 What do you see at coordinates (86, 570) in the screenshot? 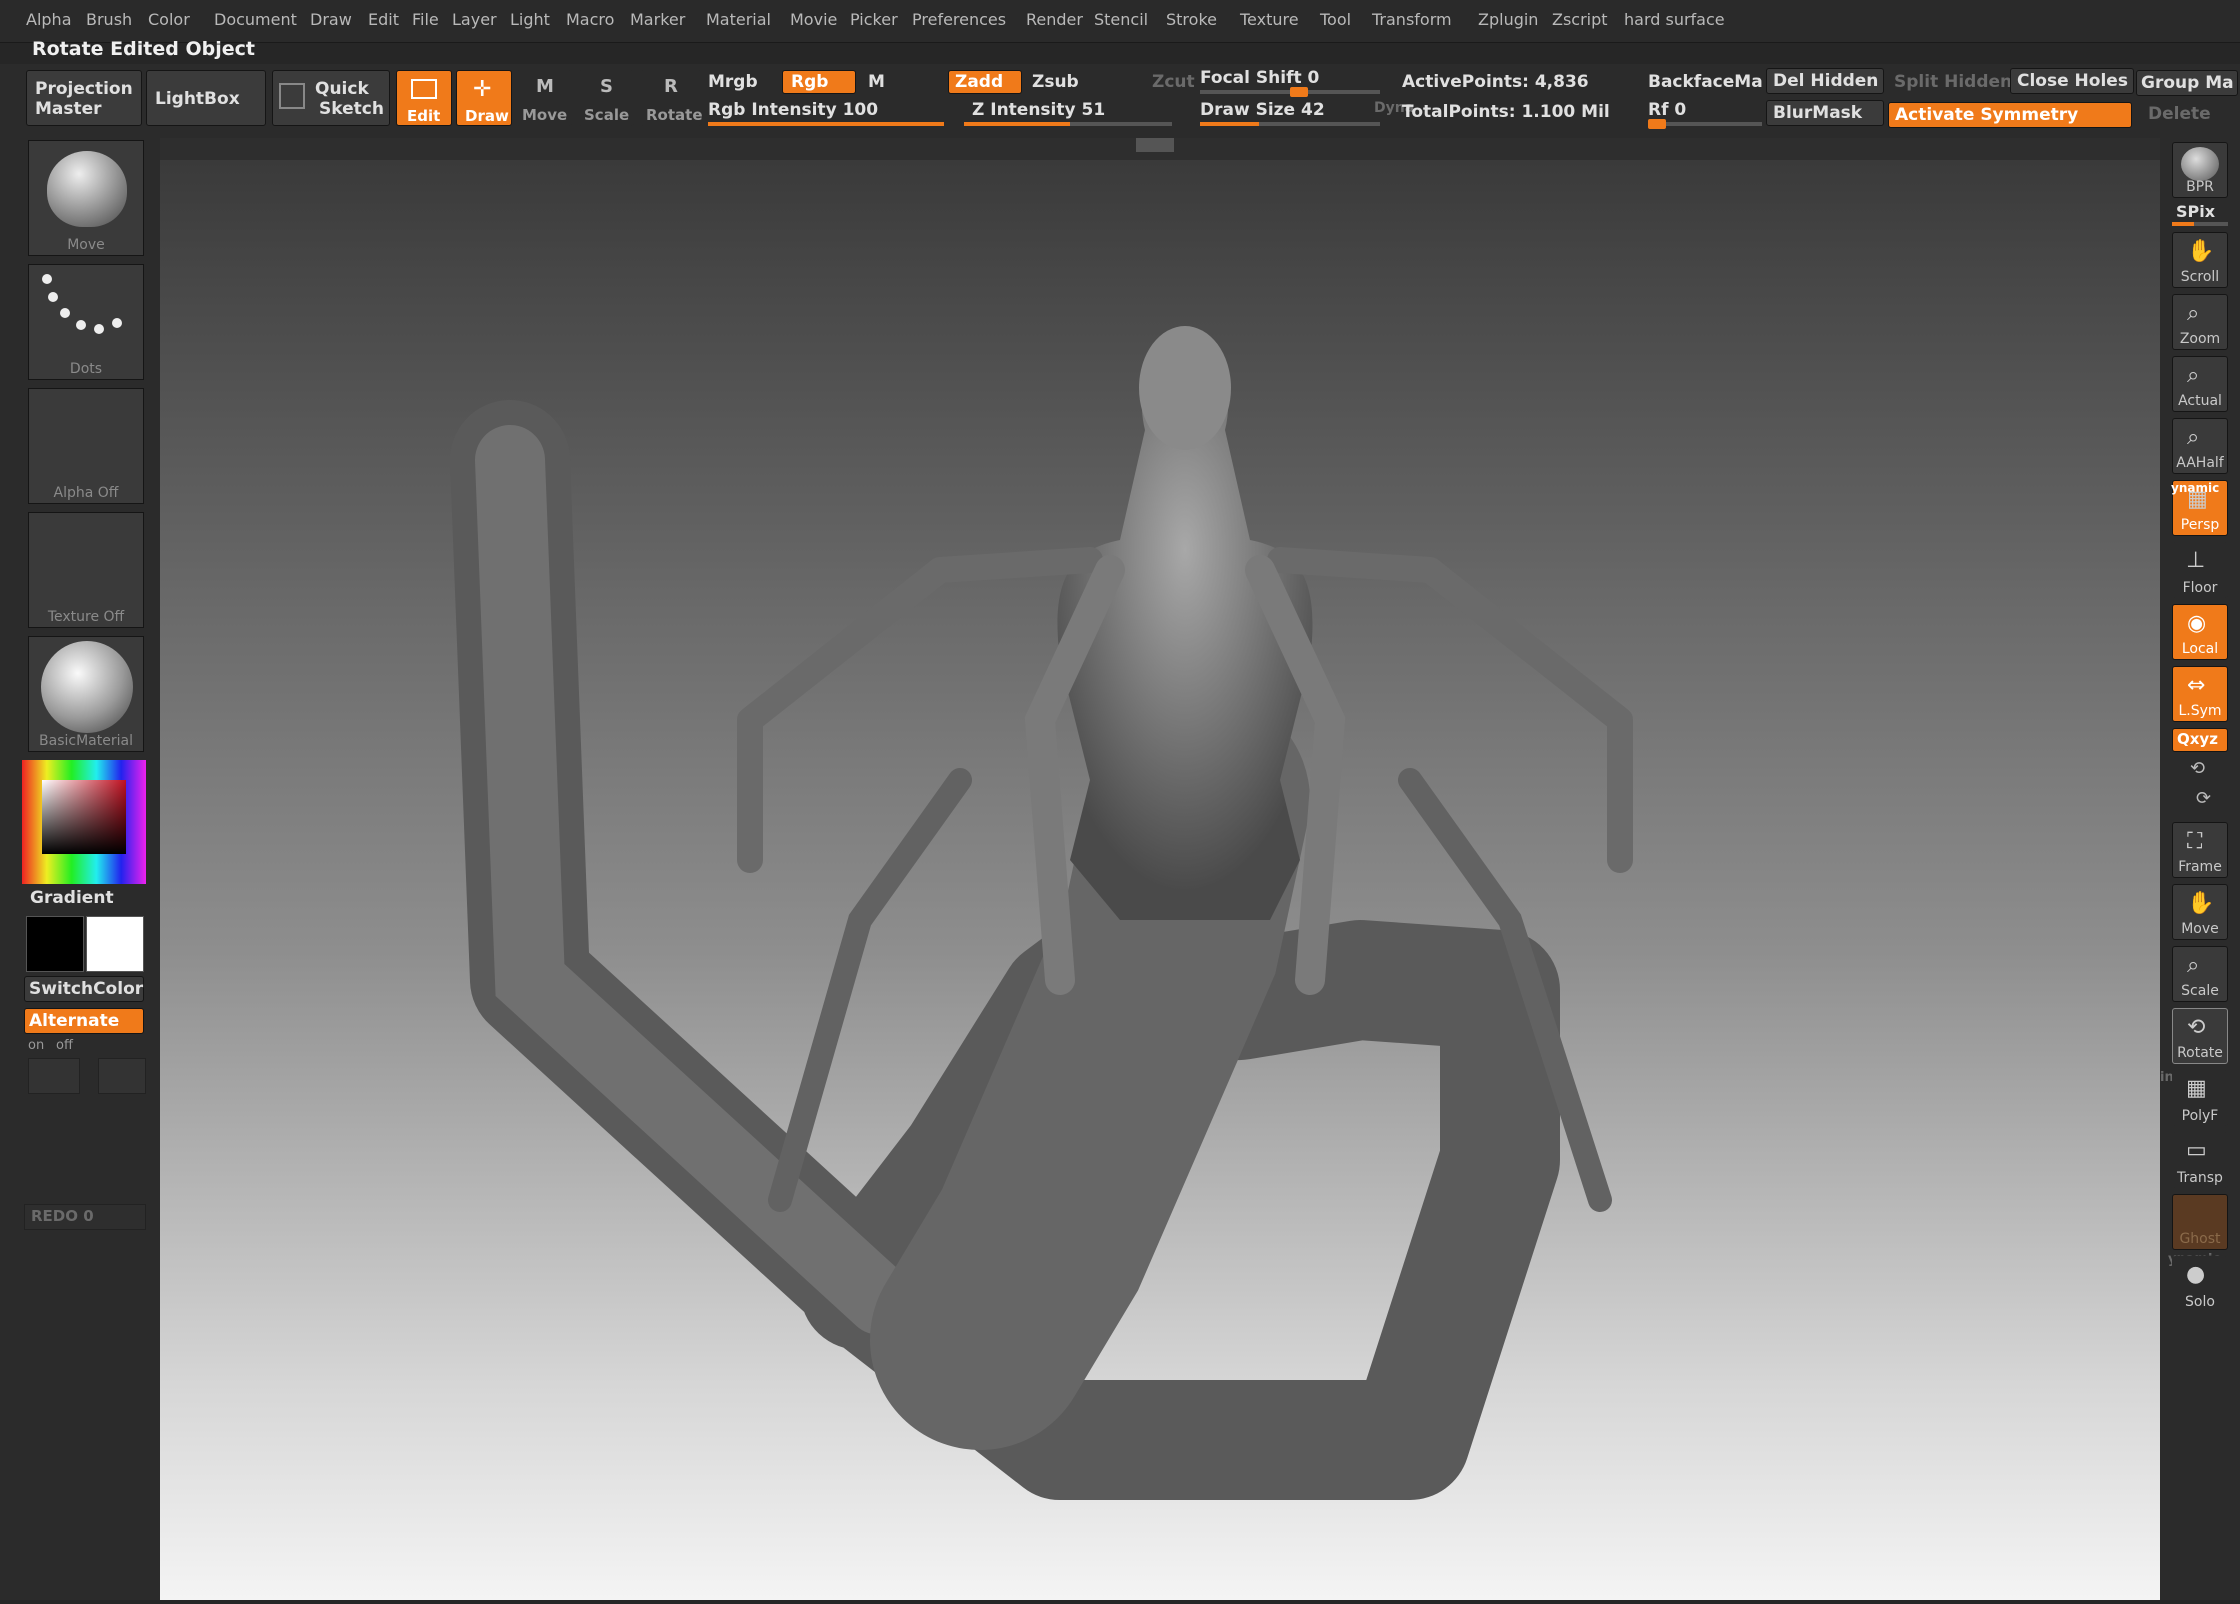
I see `texture-thumbnail: Texture Off` at bounding box center [86, 570].